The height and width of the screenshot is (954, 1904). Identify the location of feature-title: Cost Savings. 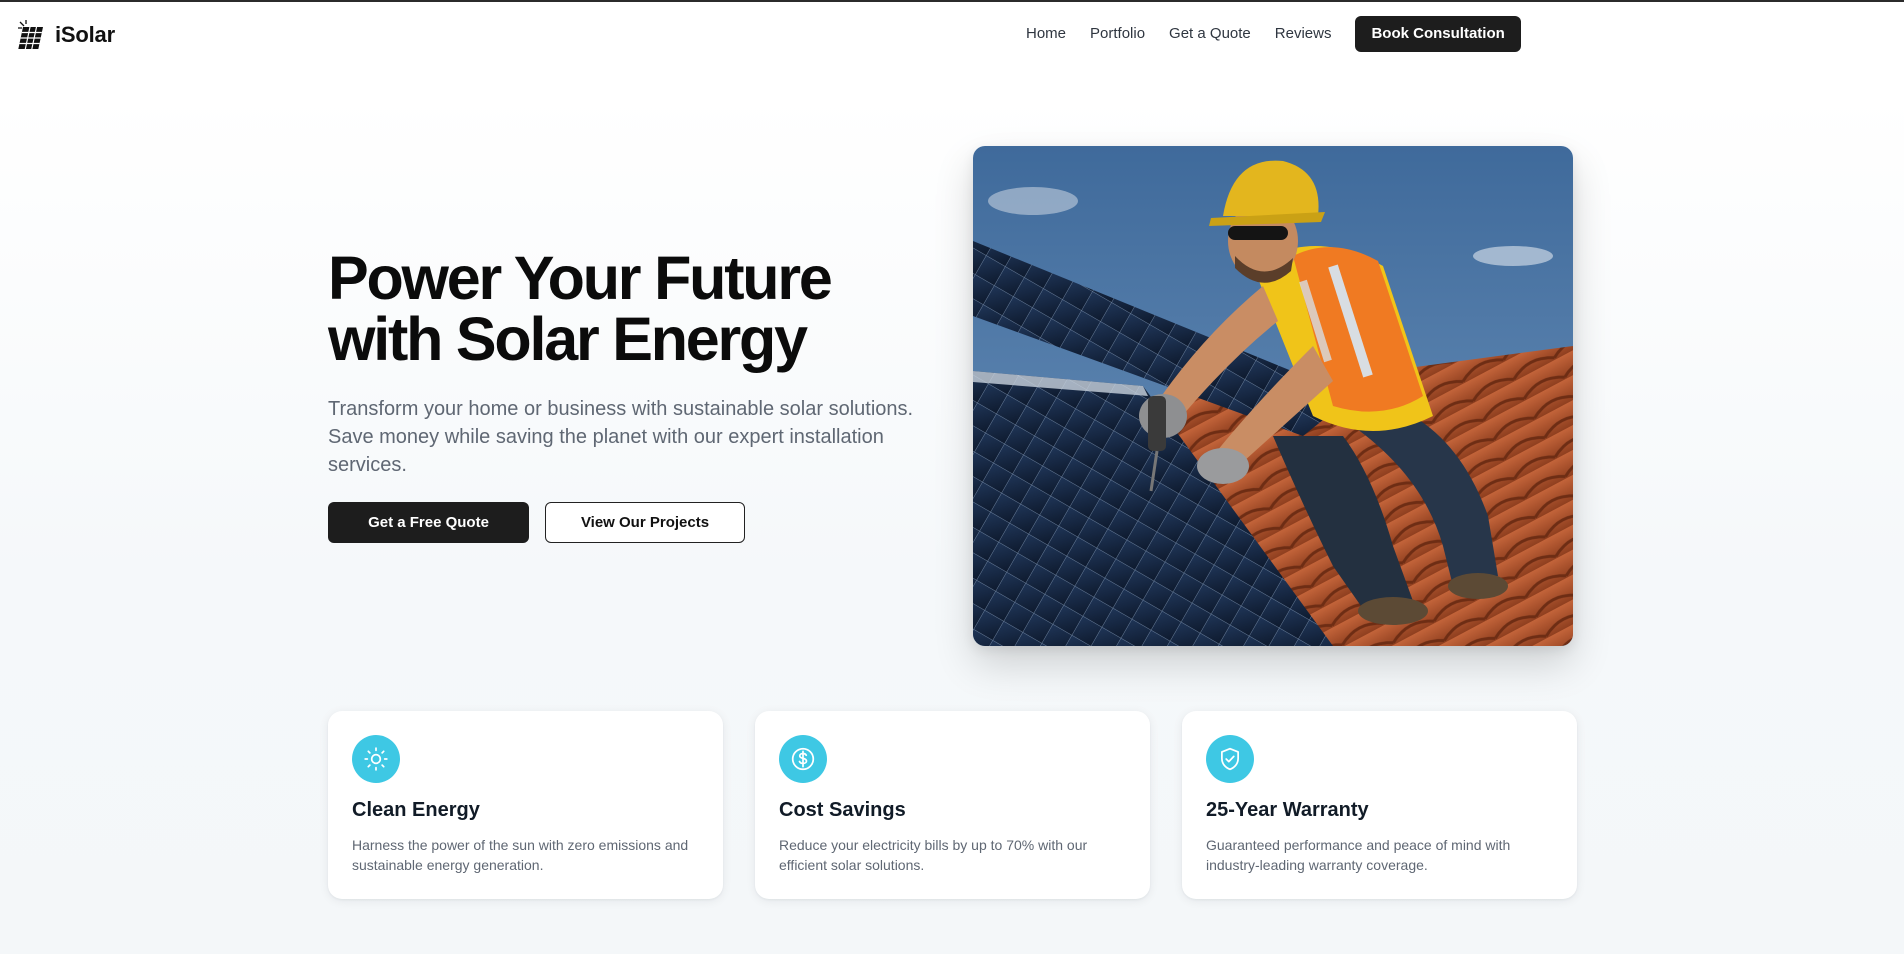
(842, 810).